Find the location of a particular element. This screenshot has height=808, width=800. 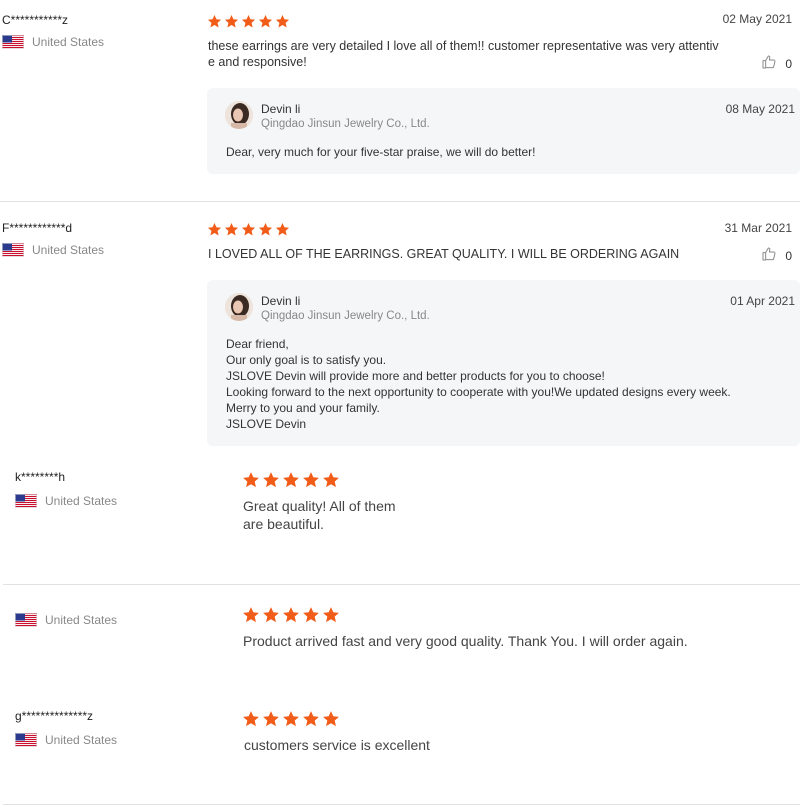

reply-line: Our only goal is to satisfy you. is located at coordinates (306, 360).